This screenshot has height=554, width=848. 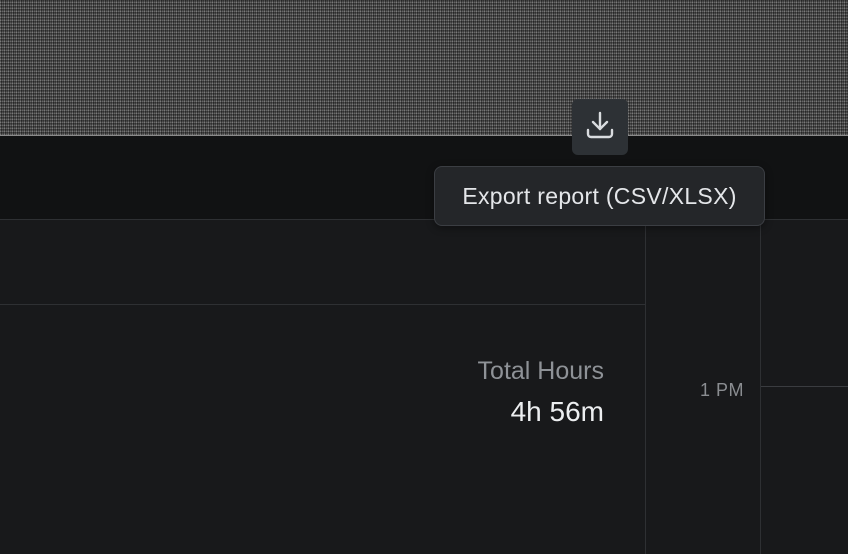 What do you see at coordinates (322, 262) in the screenshot?
I see `report-toolbar` at bounding box center [322, 262].